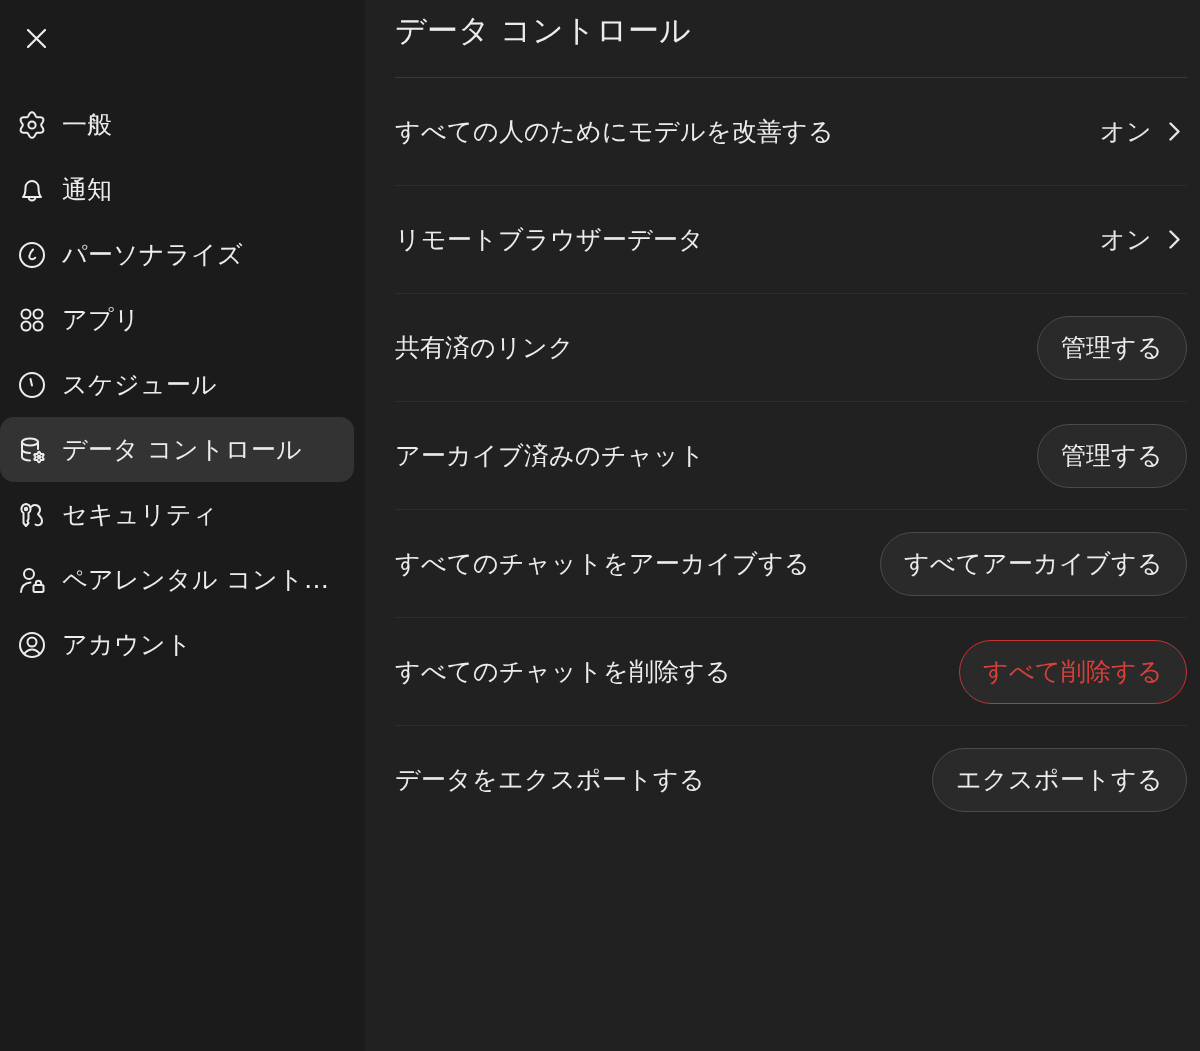  Describe the element at coordinates (550, 780) in the screenshot. I see `setting-label: データをエクスポートする` at that location.